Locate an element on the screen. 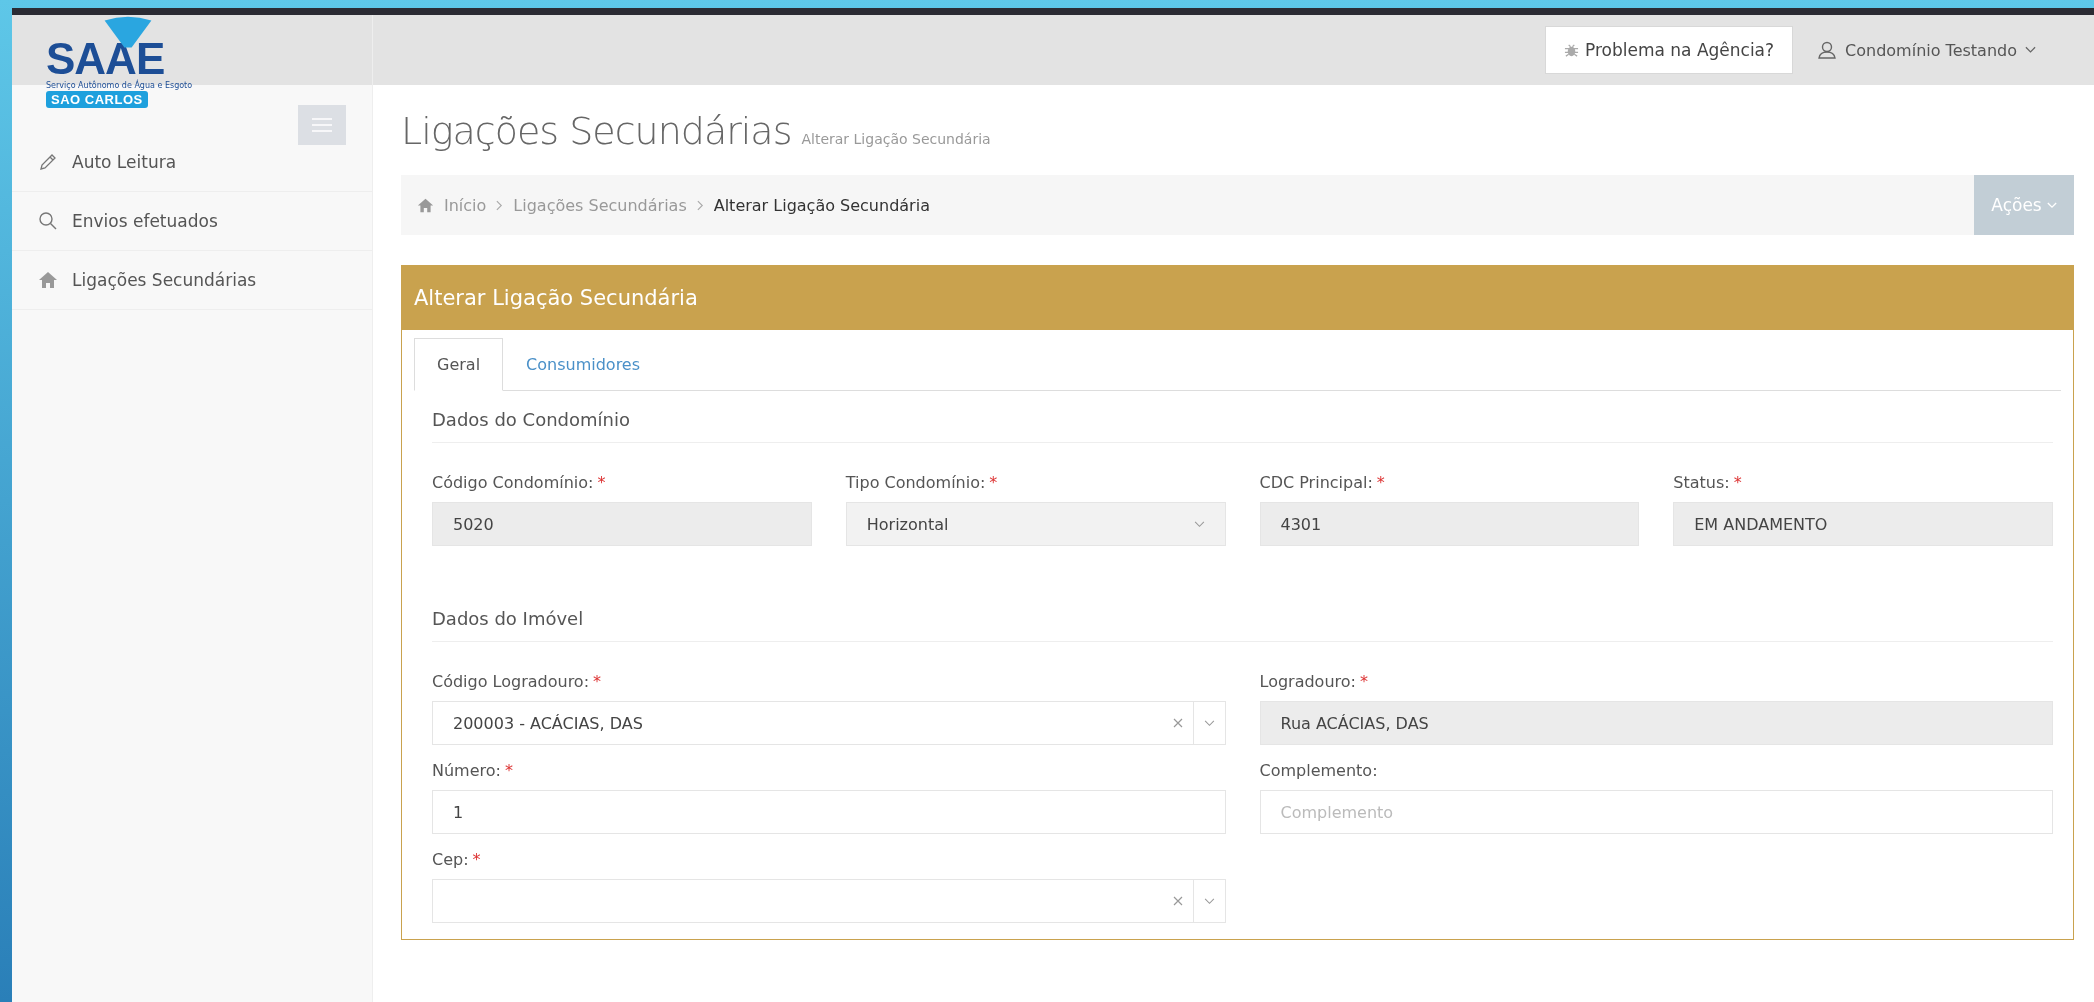 This screenshot has height=1002, width=2094. field-label: Cep: * is located at coordinates (457, 859).